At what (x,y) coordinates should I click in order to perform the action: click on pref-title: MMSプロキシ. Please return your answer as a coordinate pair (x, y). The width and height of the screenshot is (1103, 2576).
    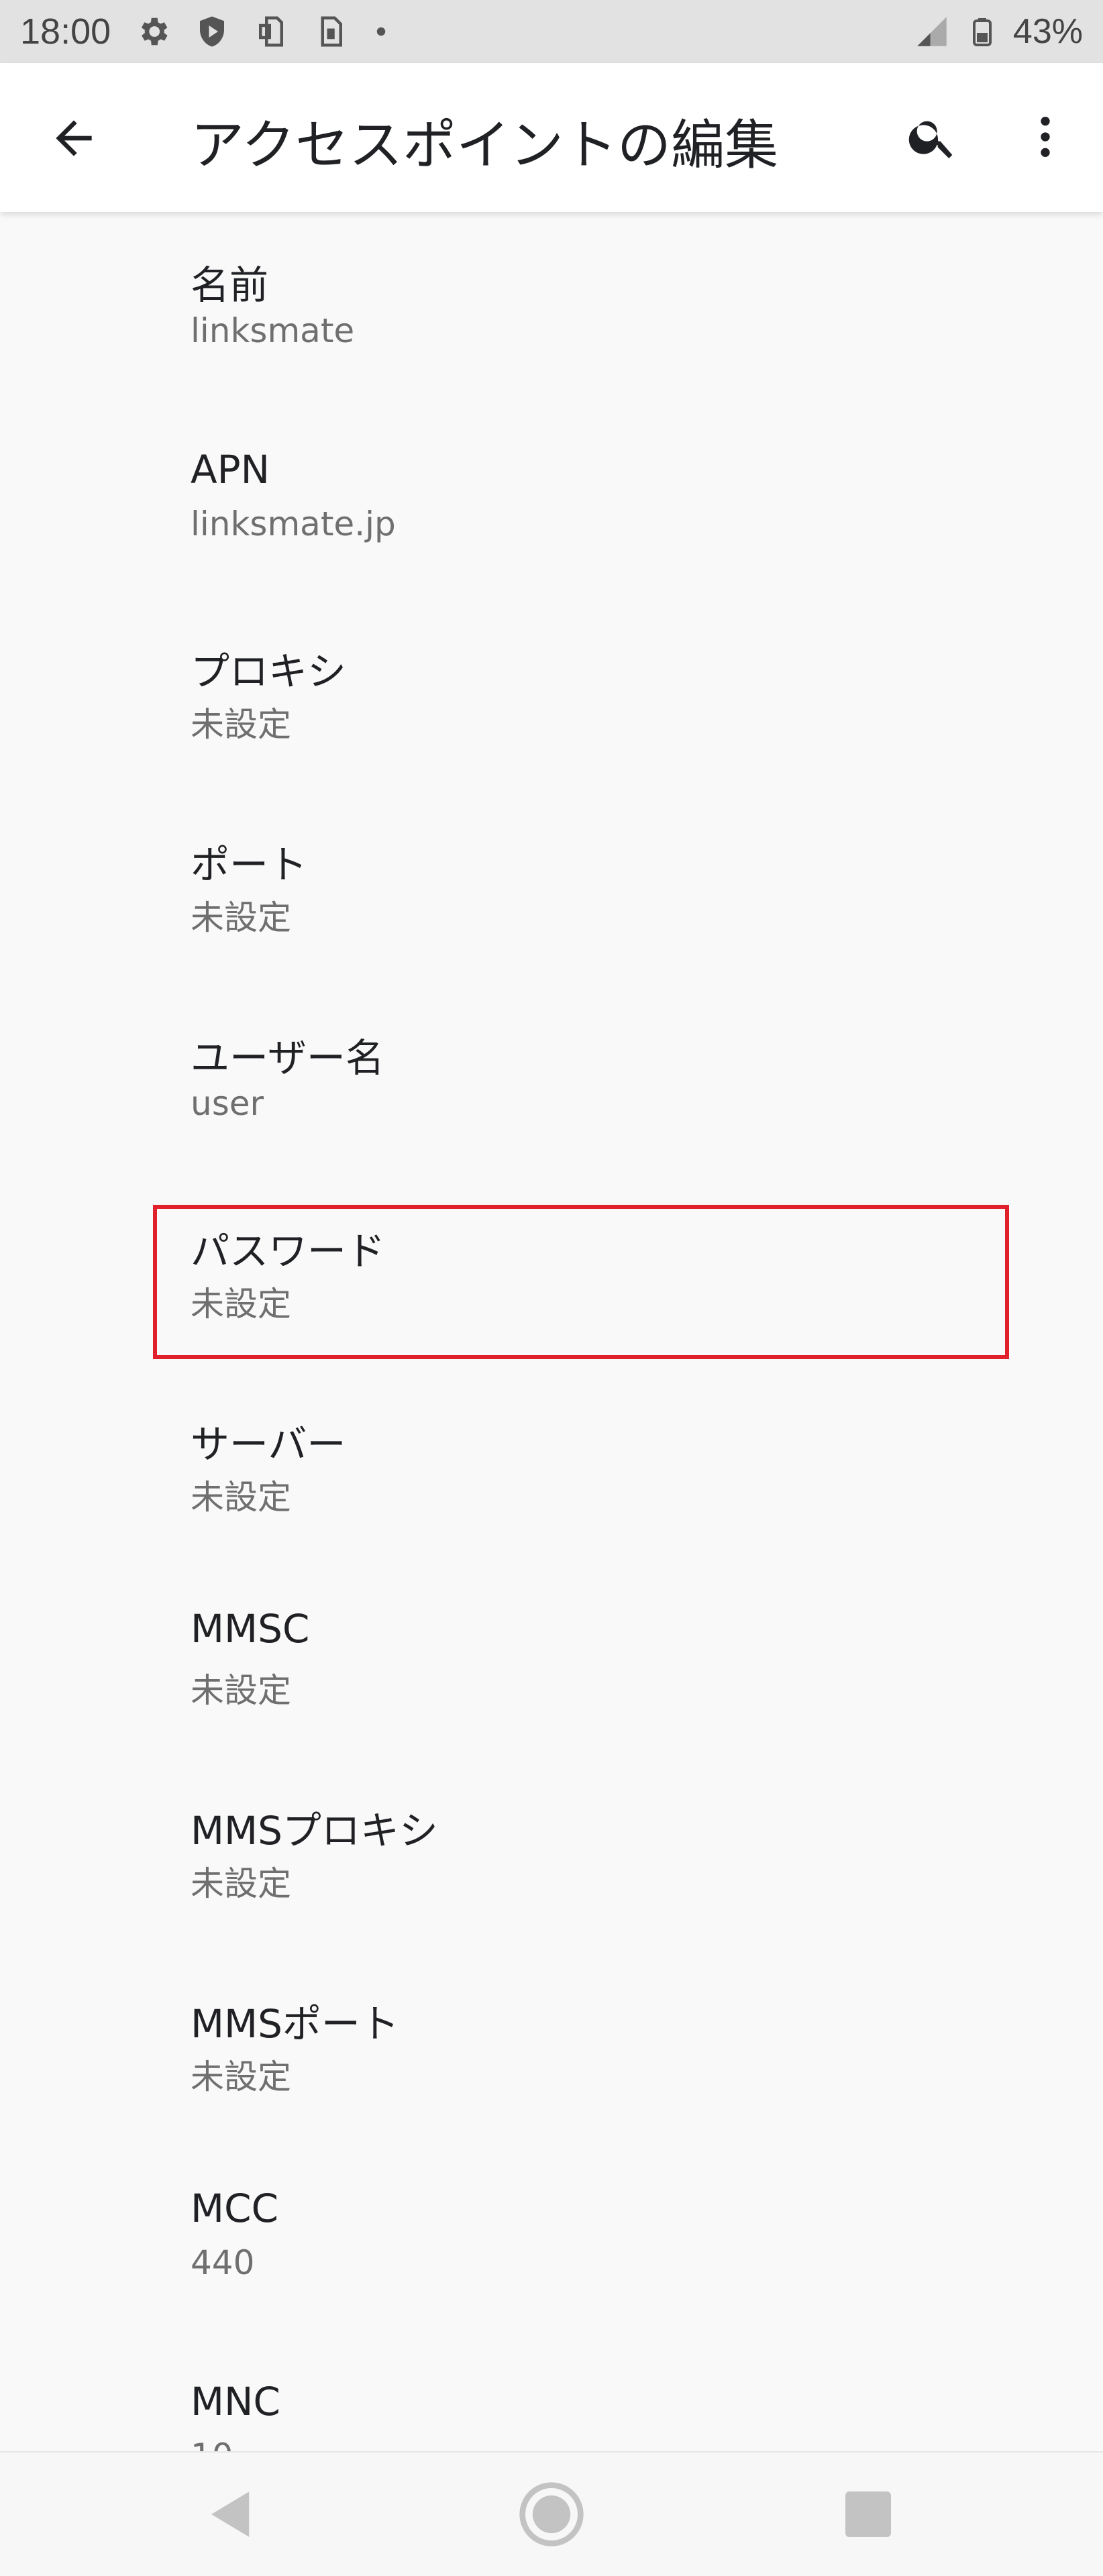
    Looking at the image, I should click on (315, 1831).